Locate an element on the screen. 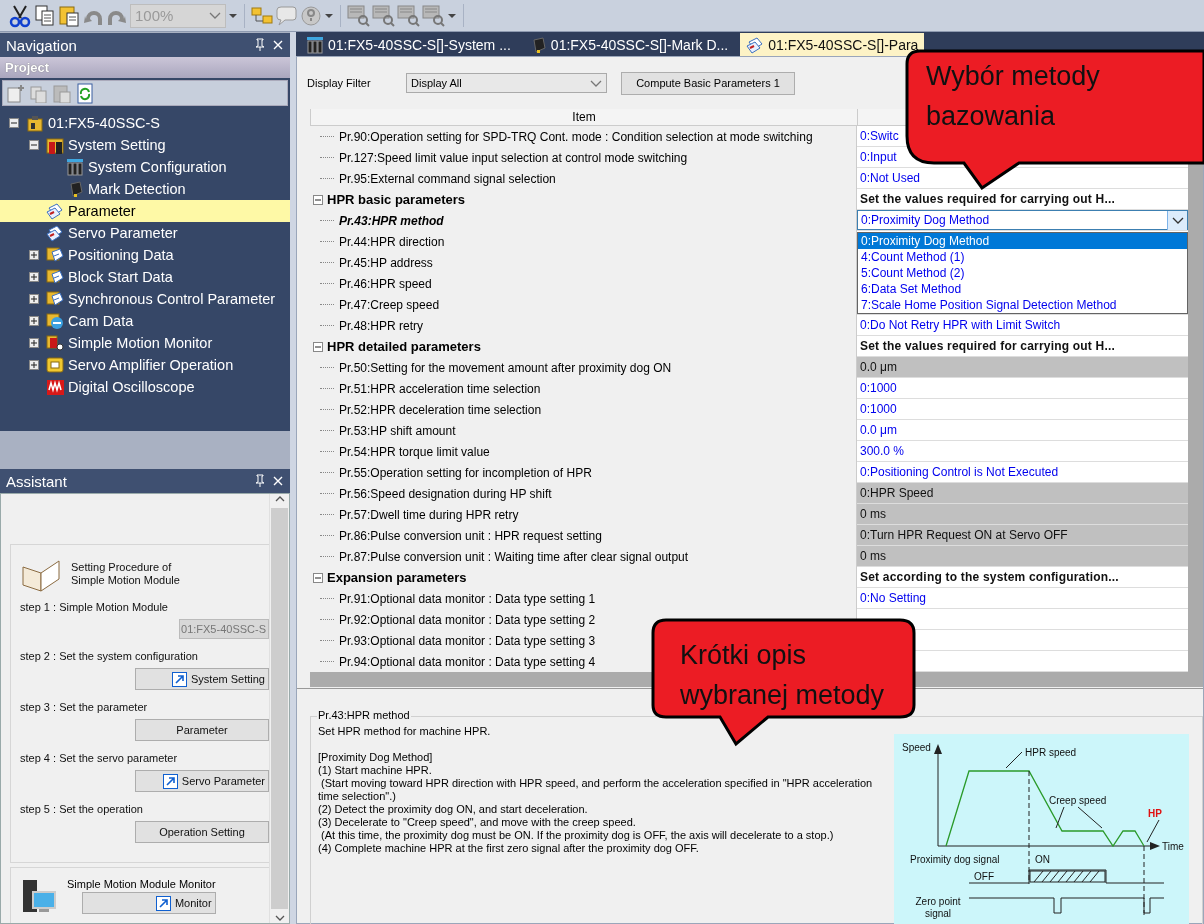 The height and width of the screenshot is (924, 1204). description-line: (2) Detect the proximity dog ON, and start deceleration. is located at coordinates (453, 809).